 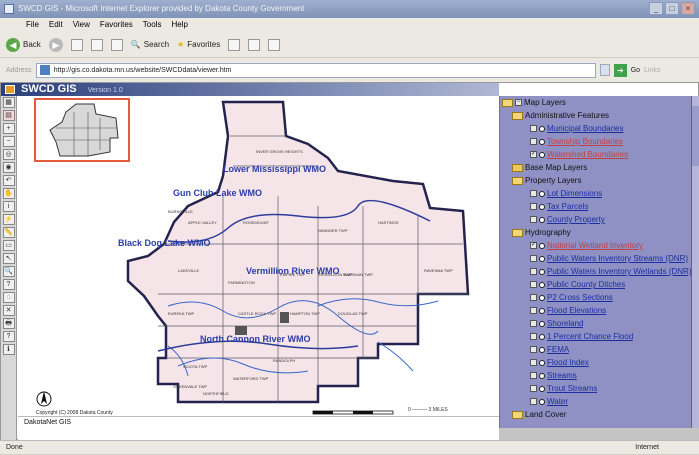 What do you see at coordinates (599, 115) in the screenshot?
I see `layer-group: Administrative Features` at bounding box center [599, 115].